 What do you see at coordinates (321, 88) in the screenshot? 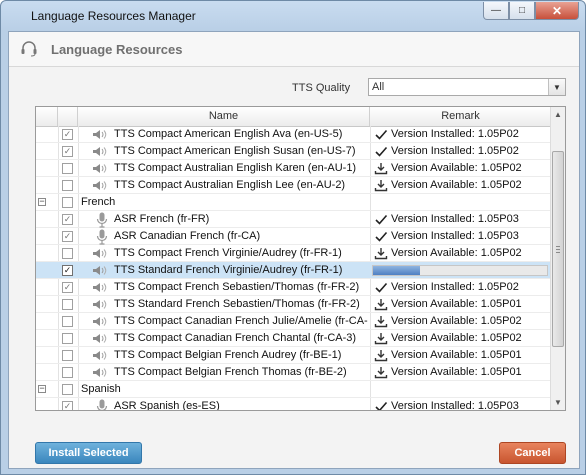
I see `tts-quality-label: TTS Quality` at bounding box center [321, 88].